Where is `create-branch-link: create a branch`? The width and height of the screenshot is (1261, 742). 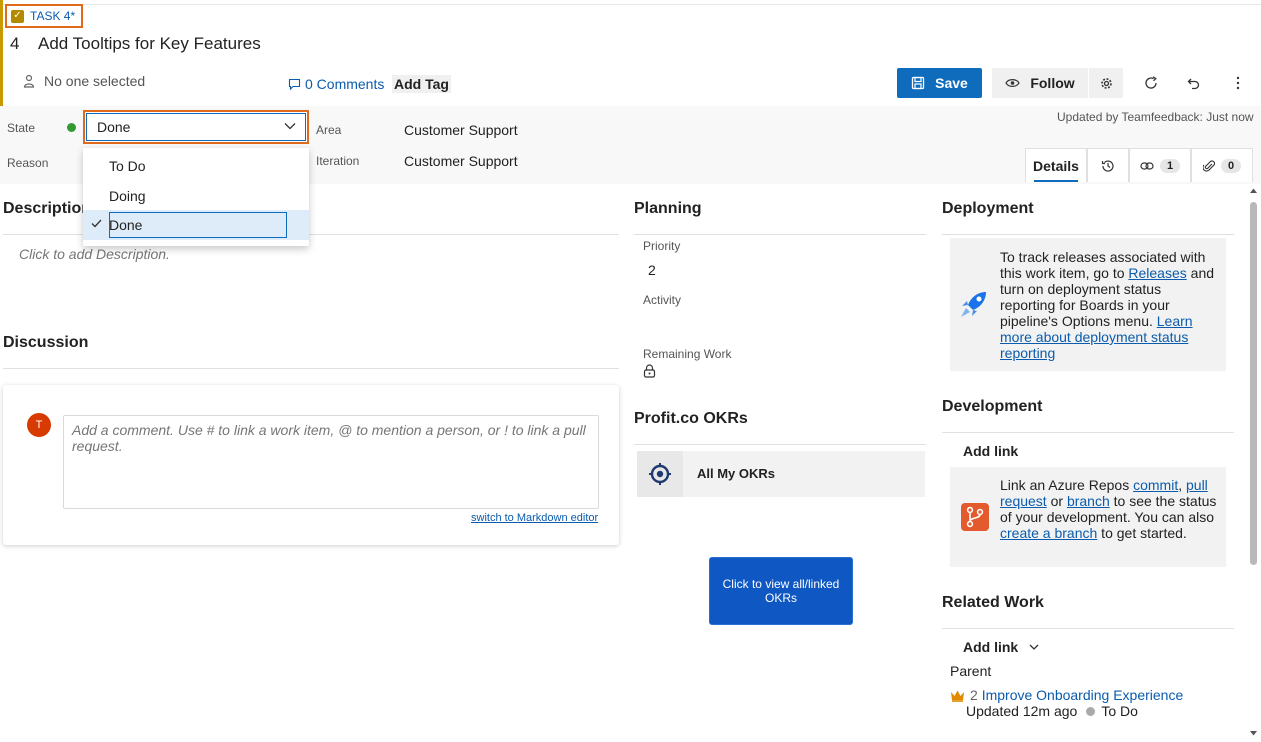
create-branch-link: create a branch is located at coordinates (1048, 533).